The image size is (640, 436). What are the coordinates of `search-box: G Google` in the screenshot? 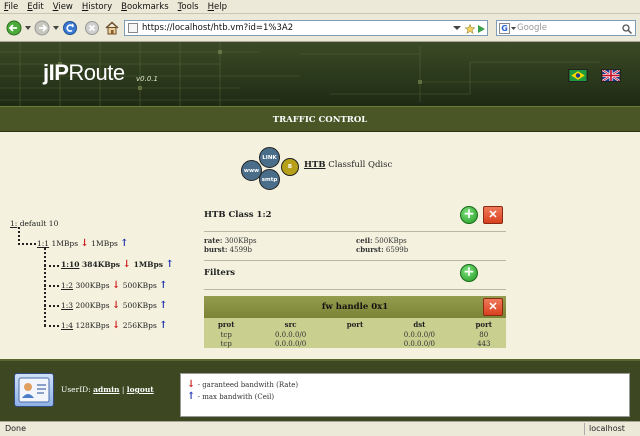 It's located at (566, 28).